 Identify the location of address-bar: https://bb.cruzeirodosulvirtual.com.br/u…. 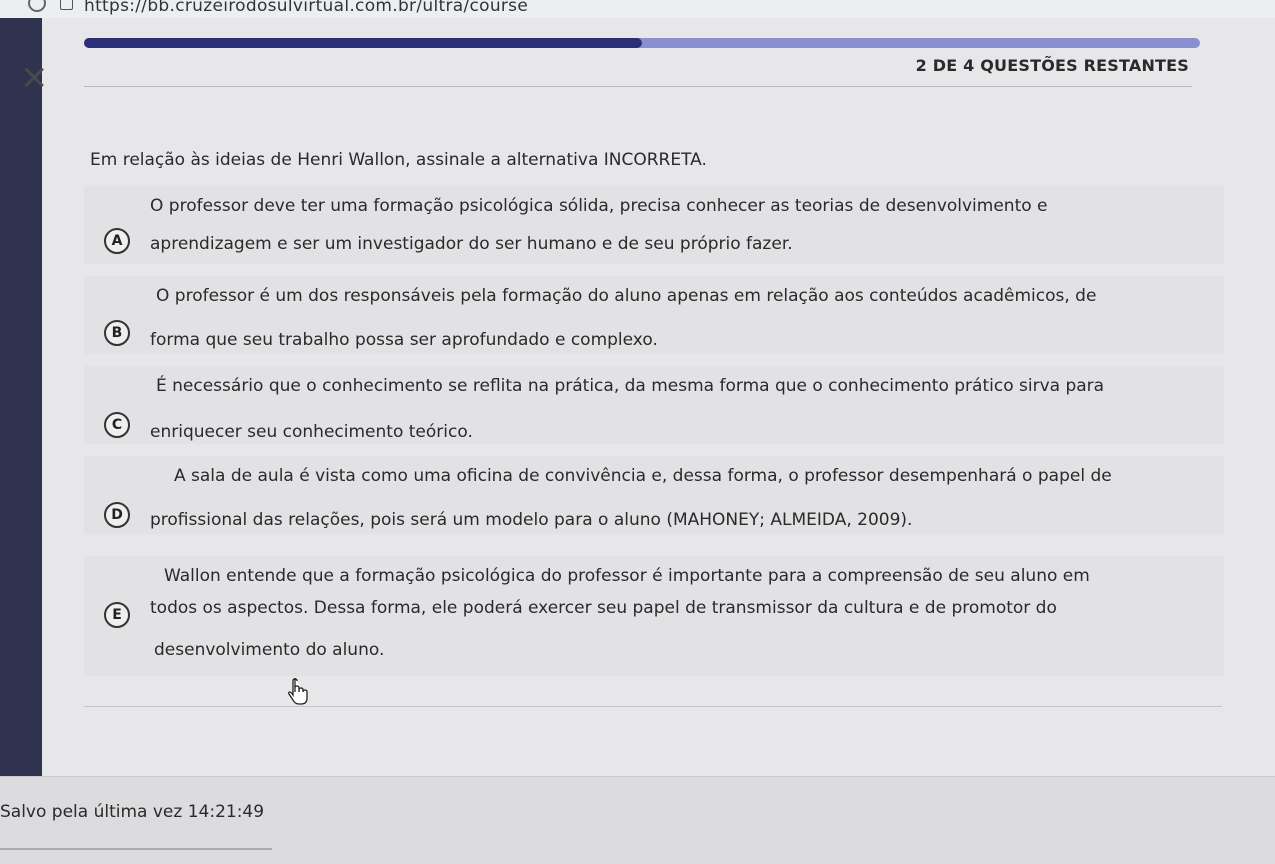
(306, 8).